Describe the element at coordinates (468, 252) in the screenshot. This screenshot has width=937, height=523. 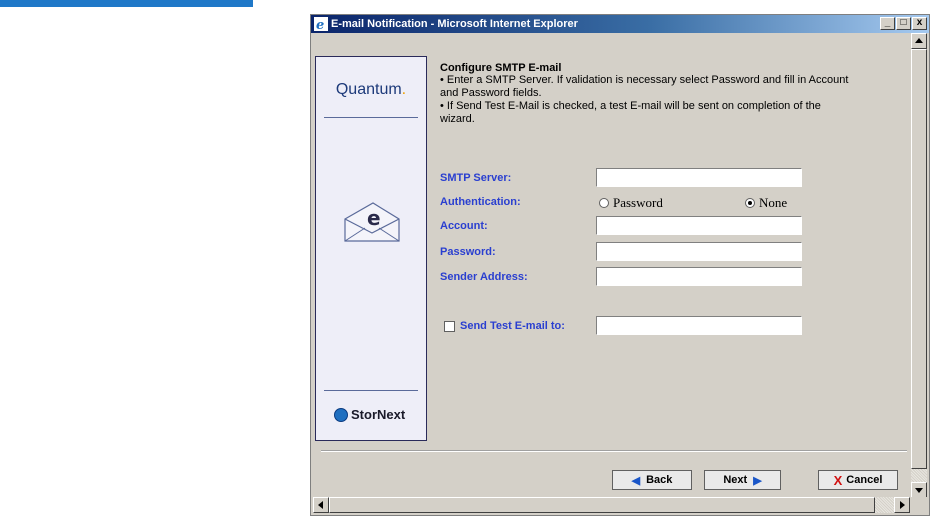
I see `password-label: Password:` at that location.